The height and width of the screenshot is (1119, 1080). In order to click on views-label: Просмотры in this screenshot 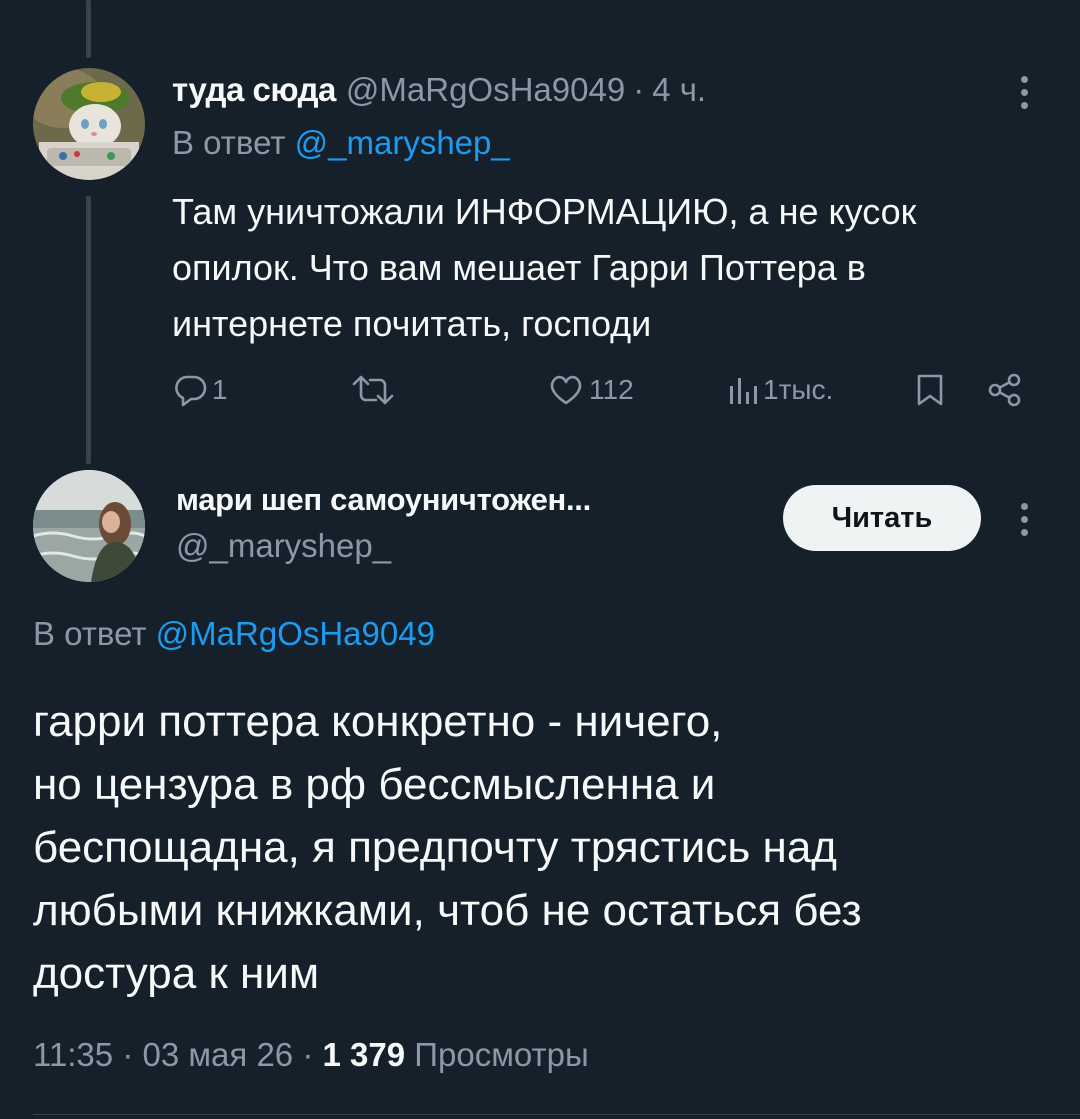, I will do `click(501, 1054)`.